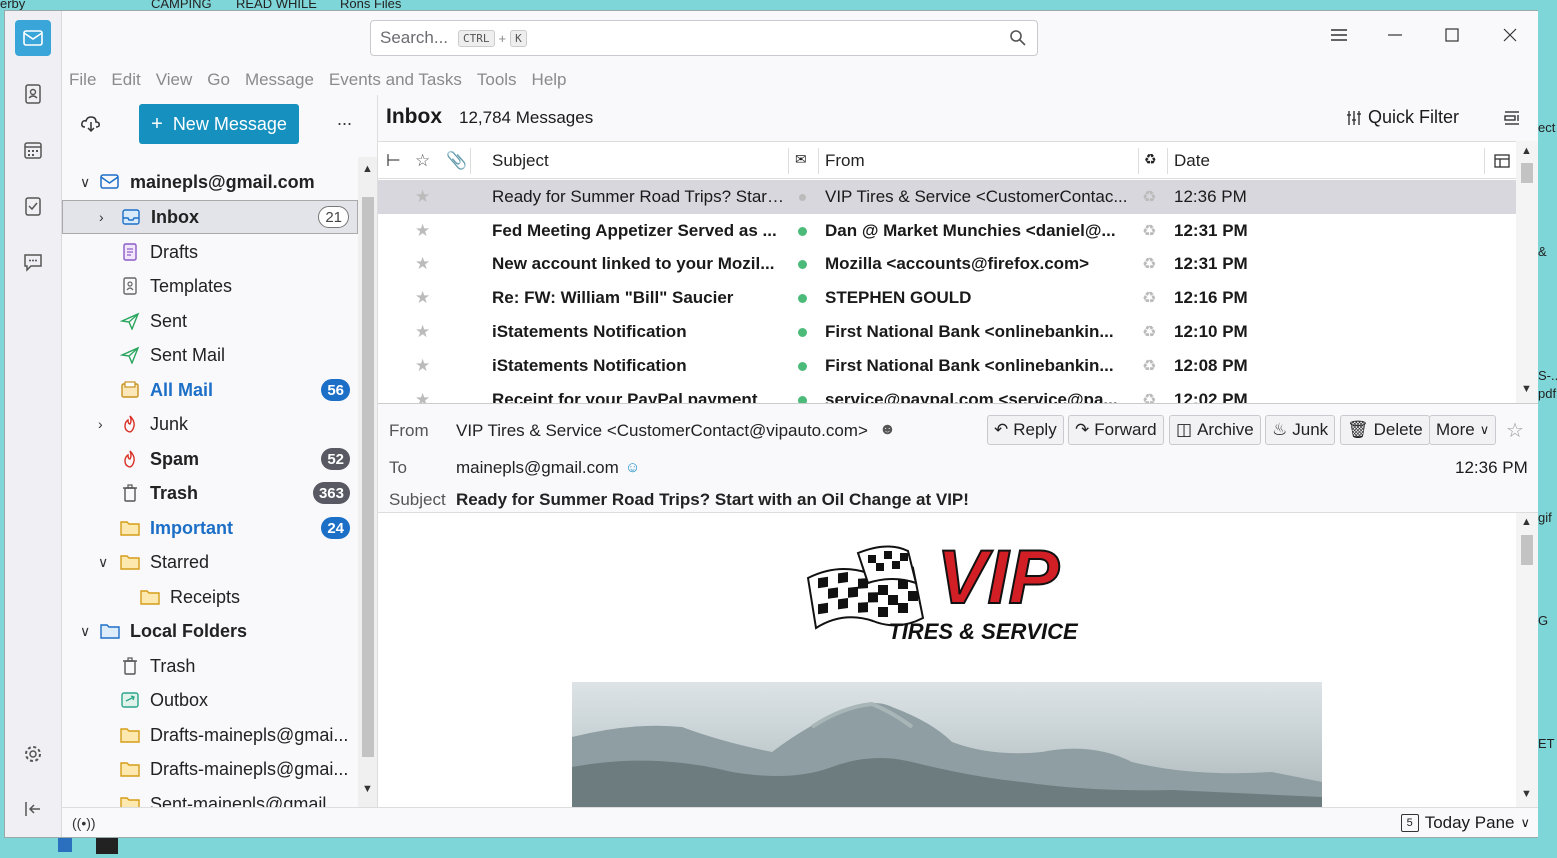  I want to click on calendar-button, so click(33, 150).